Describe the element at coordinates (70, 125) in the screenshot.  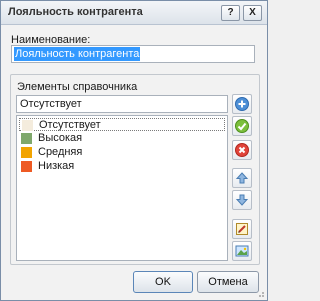
I see `list-item-label: Отсутствует` at that location.